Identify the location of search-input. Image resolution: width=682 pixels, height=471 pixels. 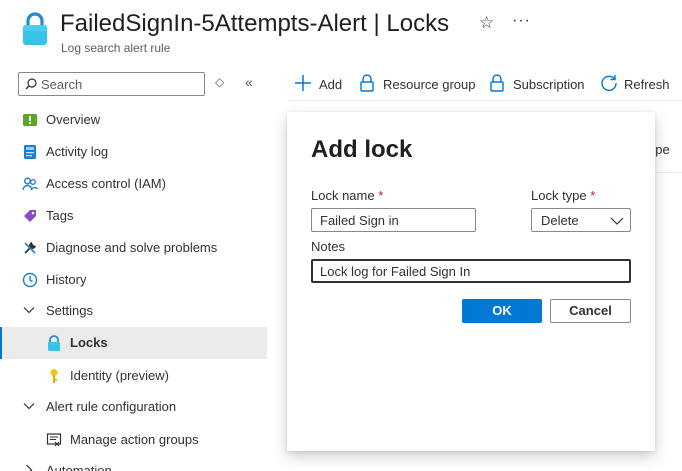
(121, 84).